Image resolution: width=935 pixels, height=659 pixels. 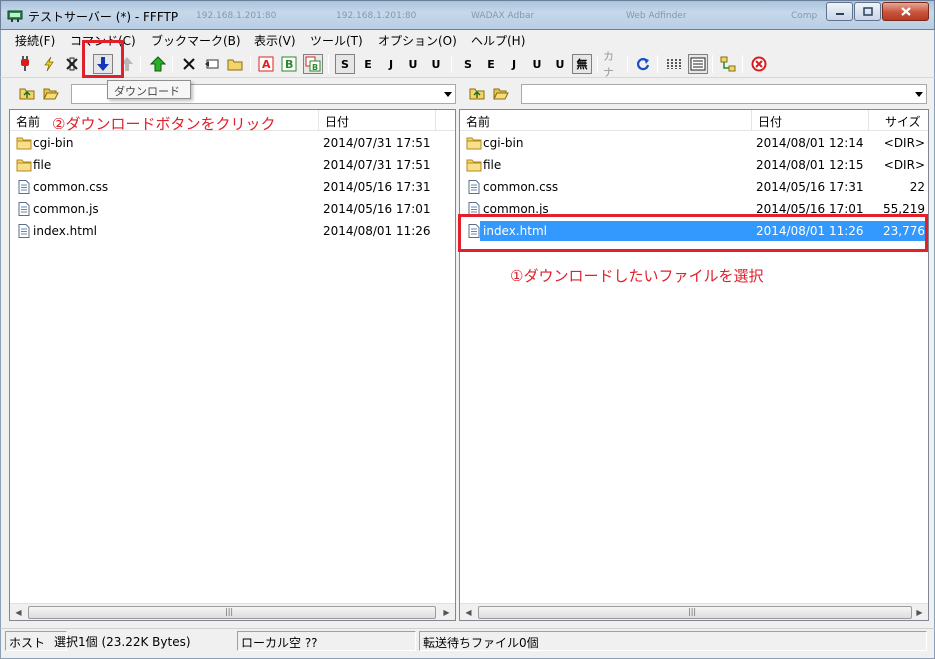 I want to click on detail-view-button, so click(x=698, y=64).